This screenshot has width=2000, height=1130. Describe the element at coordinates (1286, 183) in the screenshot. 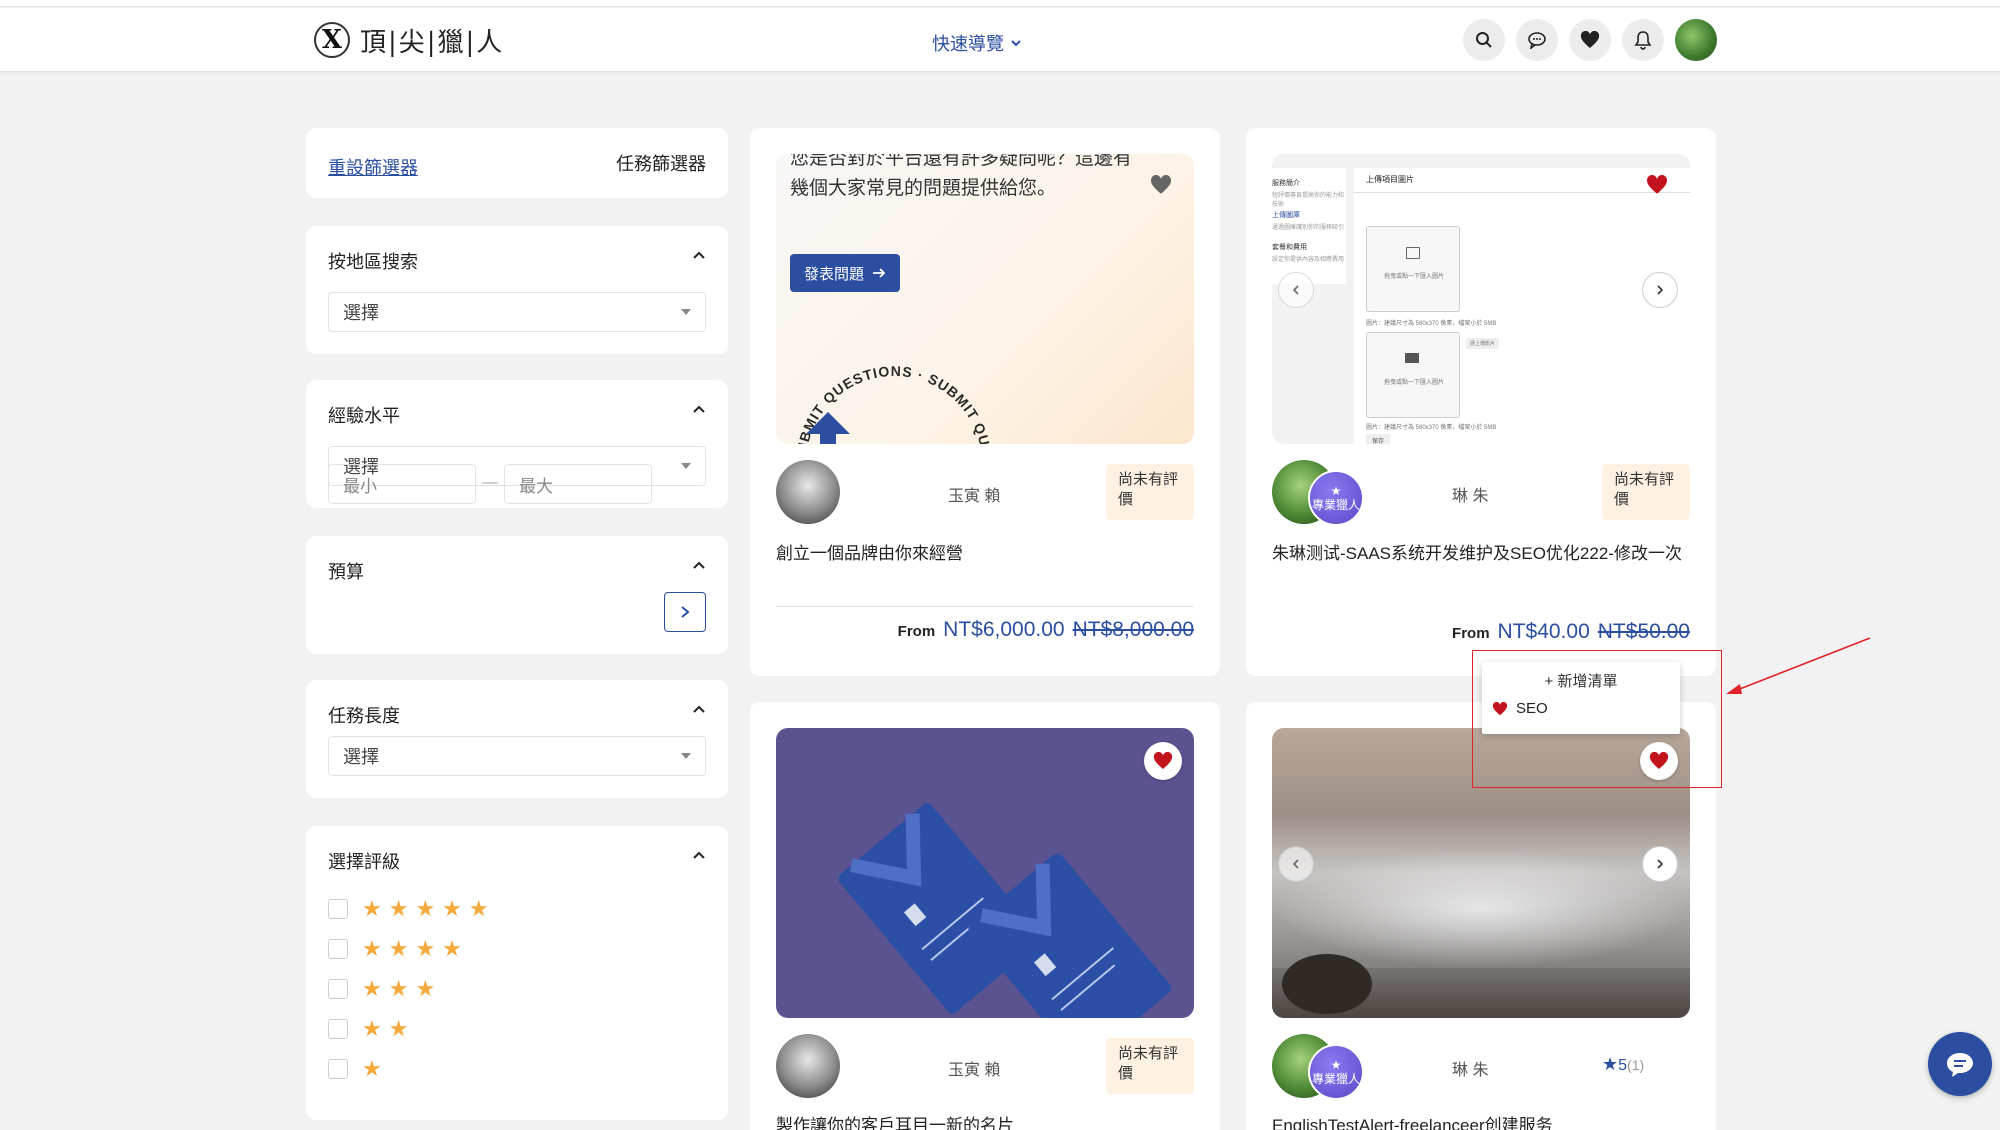

I see `screenshot-nav-1: 服務簡介` at that location.